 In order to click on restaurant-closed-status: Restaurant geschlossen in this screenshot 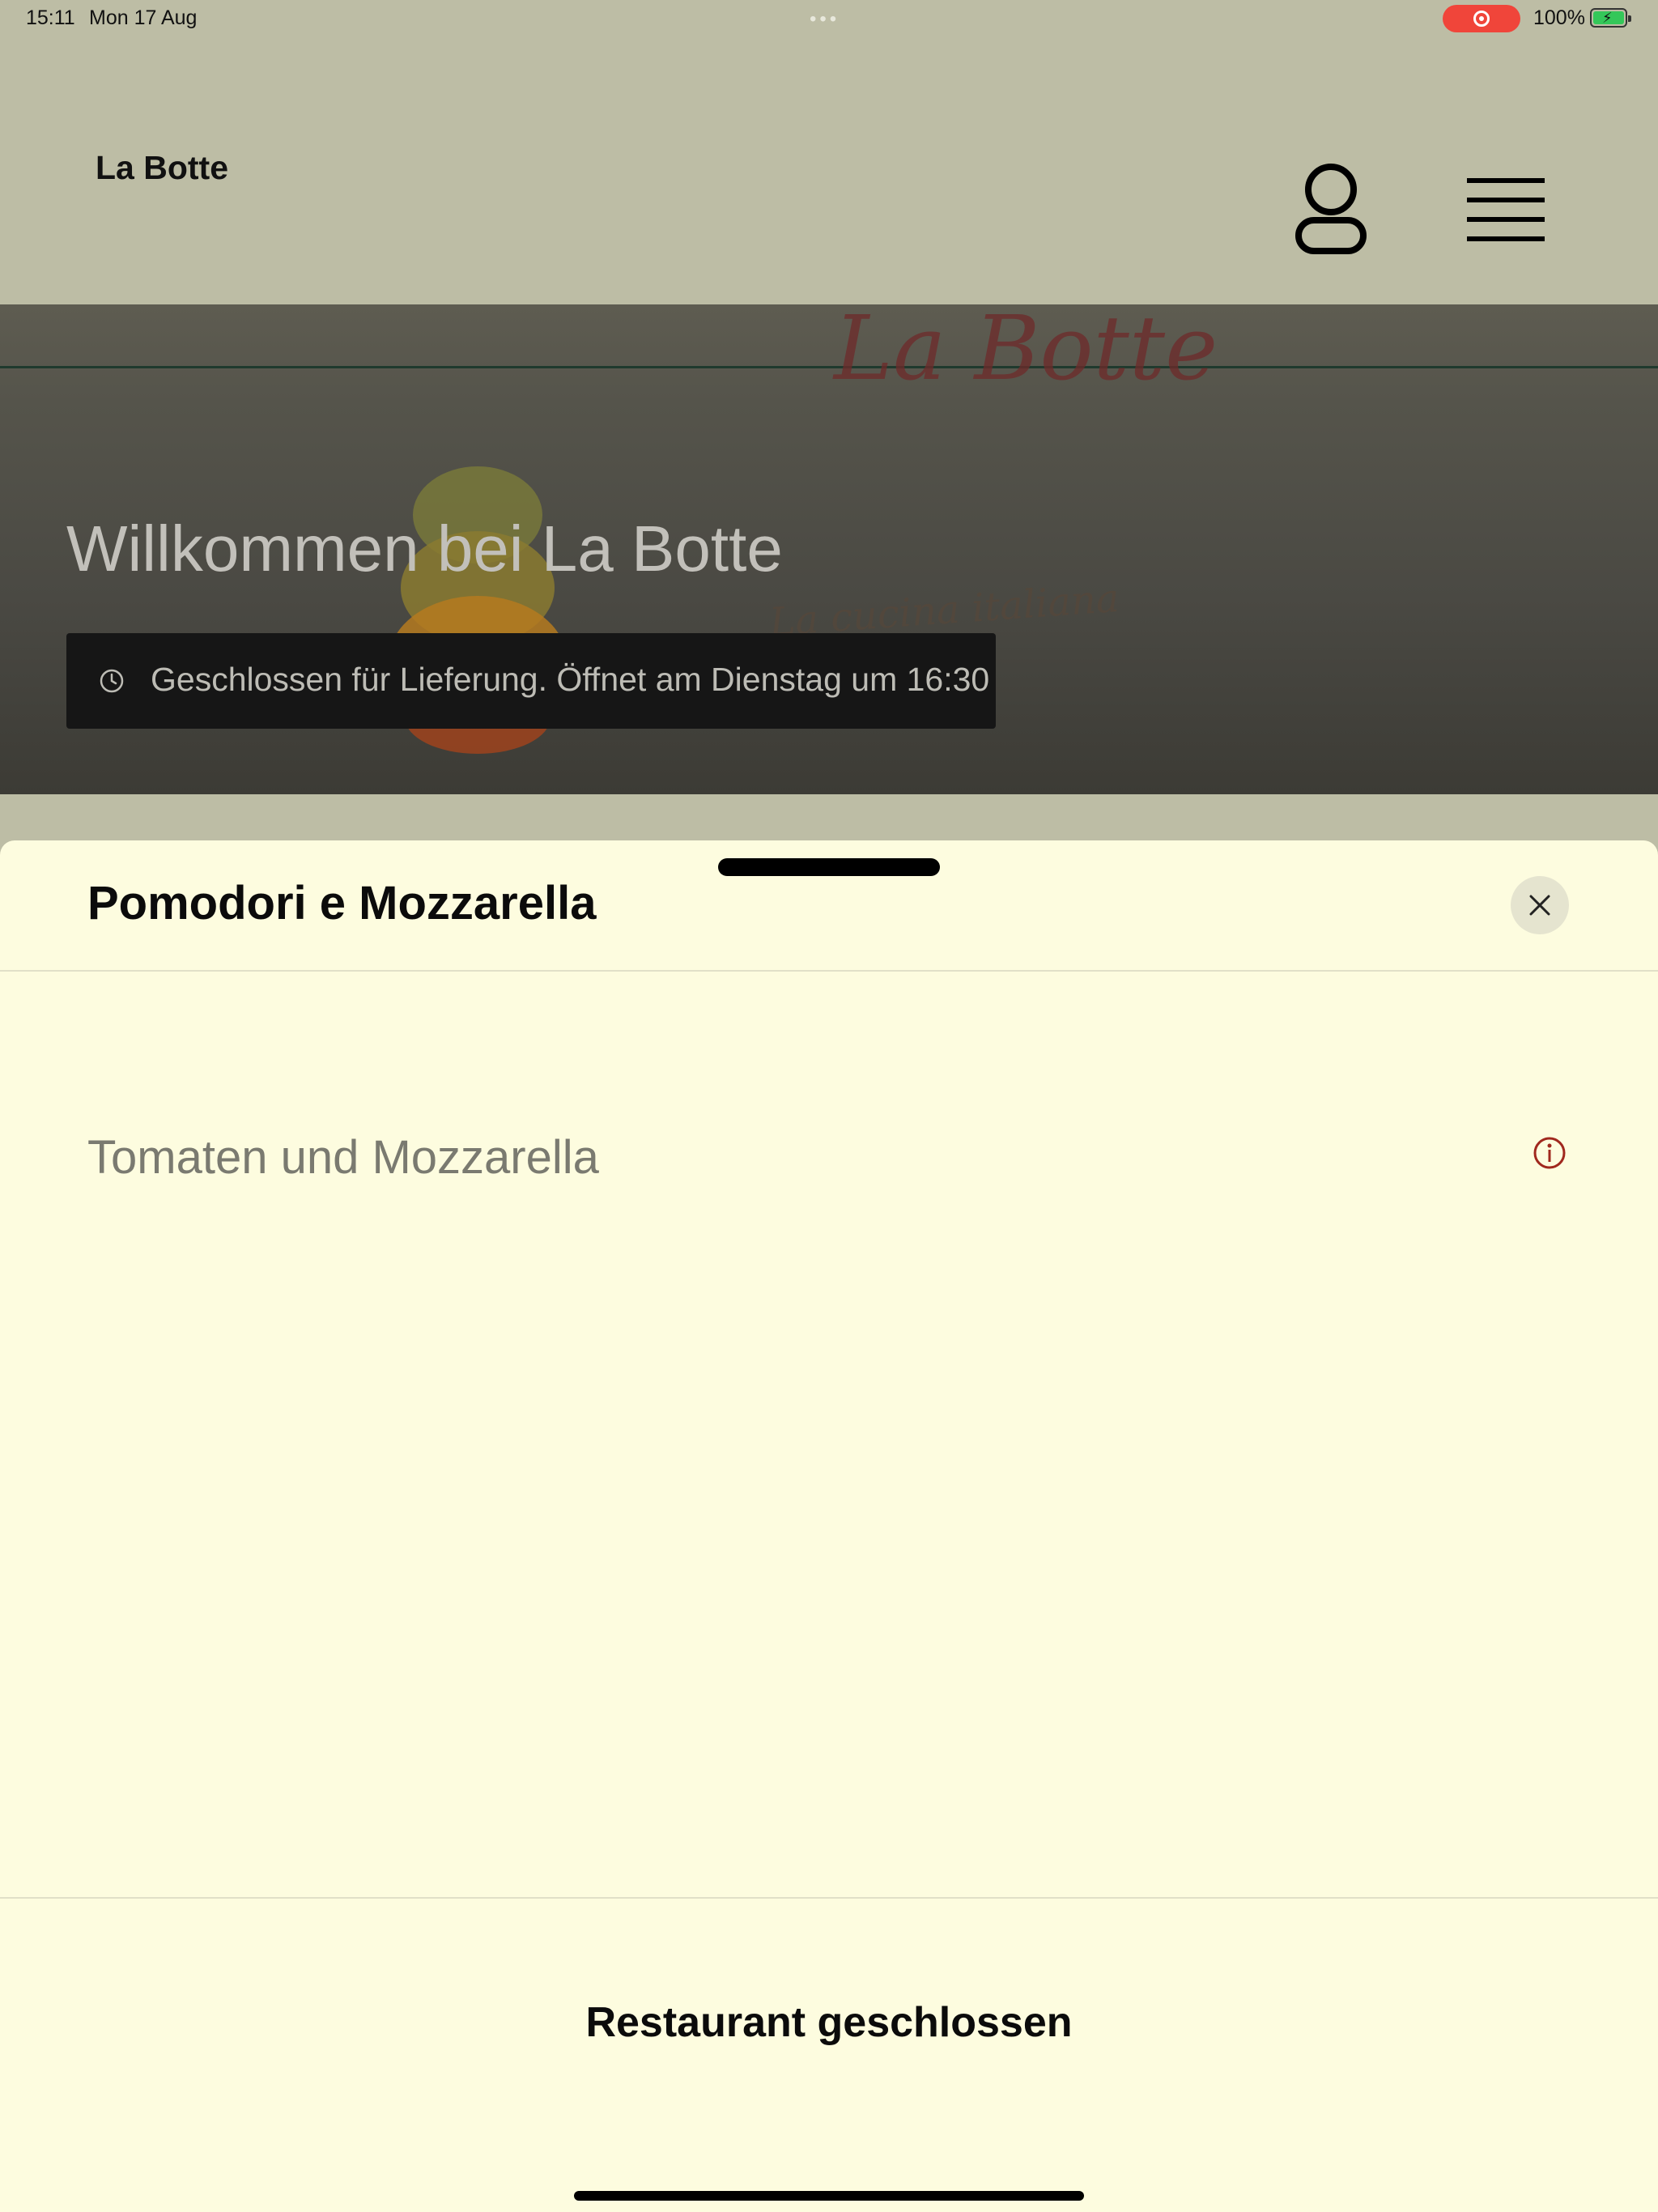, I will do `click(829, 2023)`.